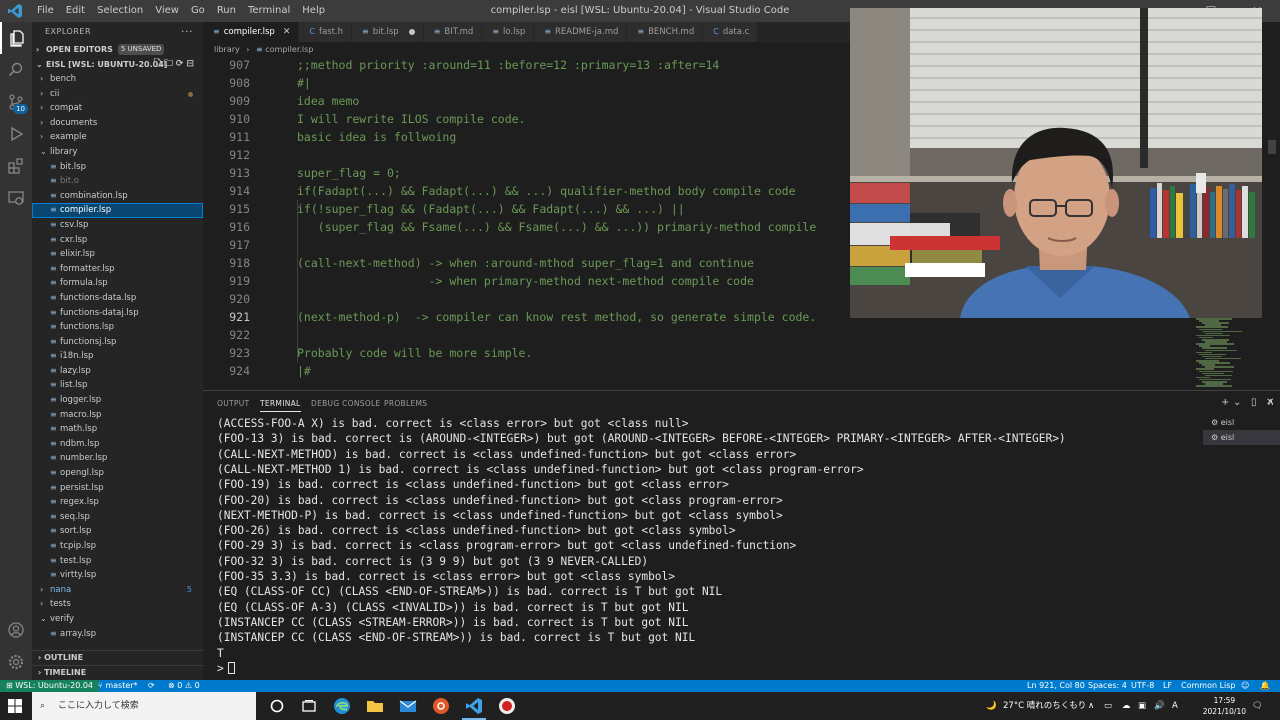 The image size is (1280, 720). What do you see at coordinates (16, 38) in the screenshot?
I see `explorer-icon` at bounding box center [16, 38].